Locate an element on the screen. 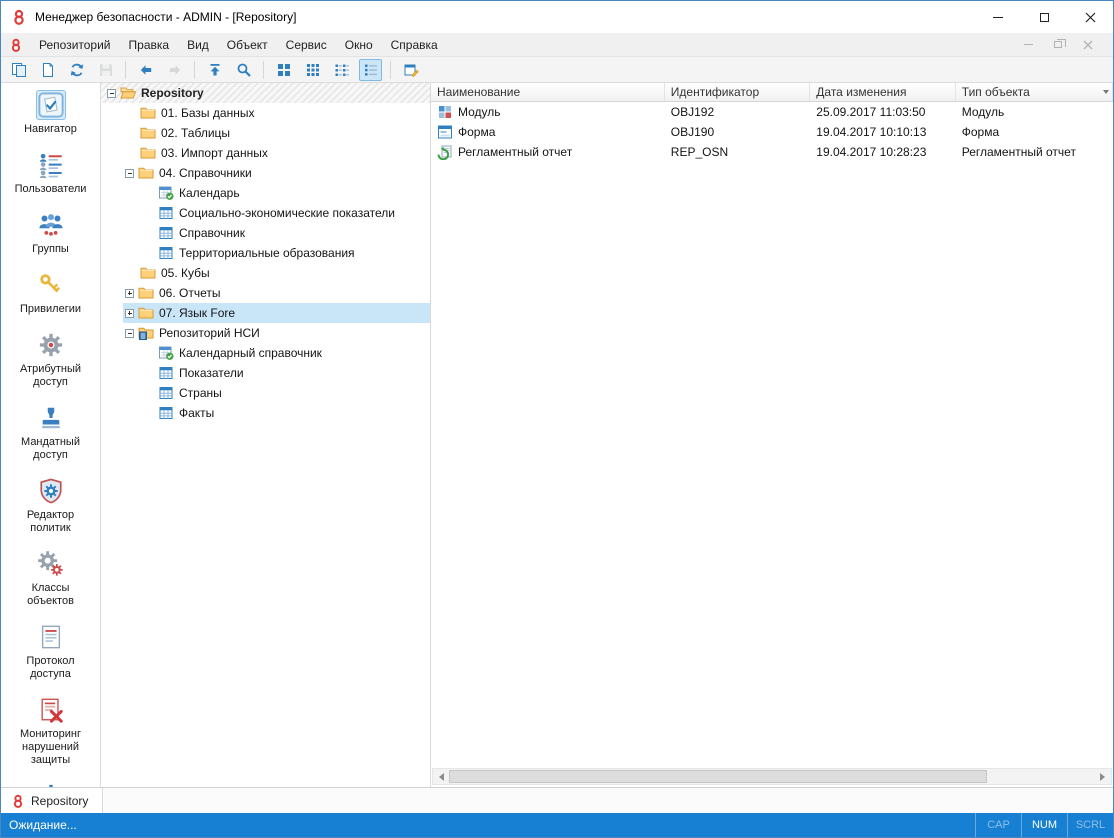 The height and width of the screenshot is (838, 1114). tree-node: Репозиторий НСИ is located at coordinates (265, 333).